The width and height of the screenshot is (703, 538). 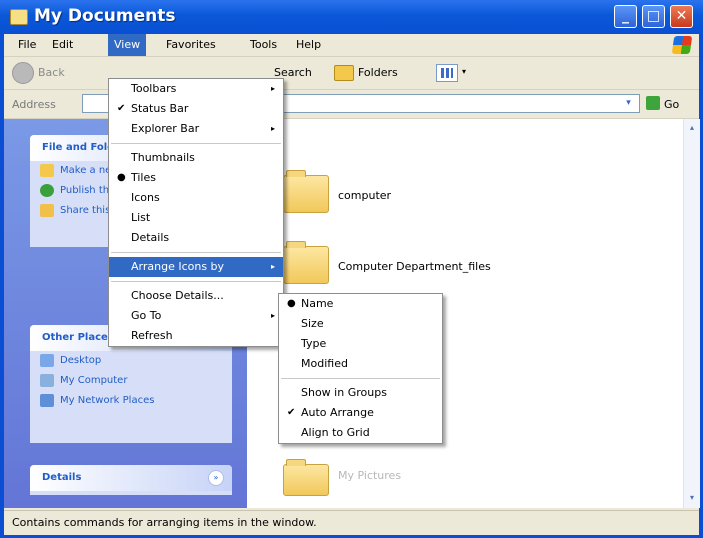 I want to click on menu-item-status-bar: ✔ Status Bar, so click(x=196, y=109).